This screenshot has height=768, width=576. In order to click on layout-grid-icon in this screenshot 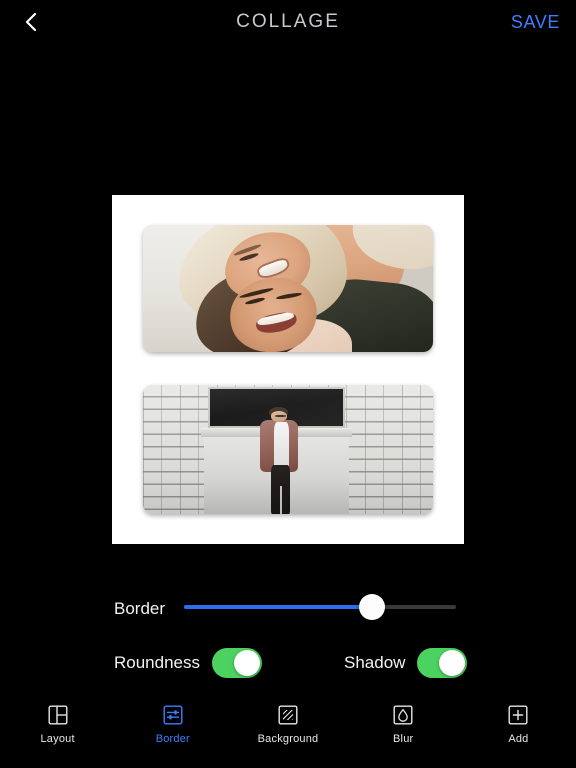, I will do `click(58, 715)`.